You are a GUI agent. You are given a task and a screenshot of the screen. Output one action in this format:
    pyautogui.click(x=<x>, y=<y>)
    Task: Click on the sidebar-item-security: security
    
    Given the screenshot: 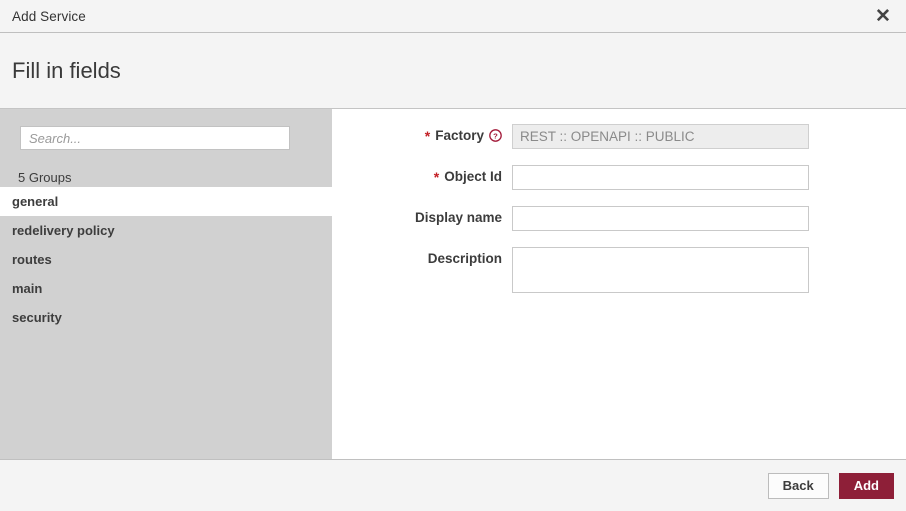 What is the action you would take?
    pyautogui.click(x=166, y=317)
    